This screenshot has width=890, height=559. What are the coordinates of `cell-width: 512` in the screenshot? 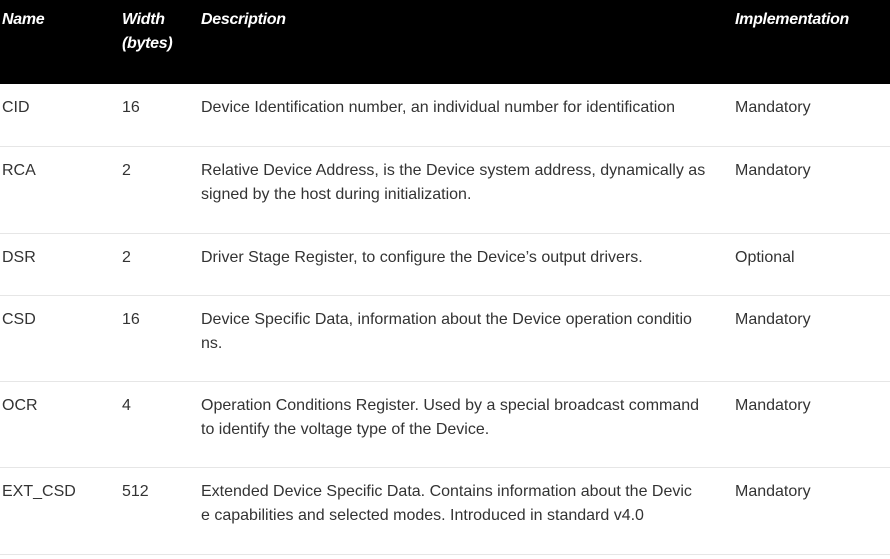 It's located at (135, 491).